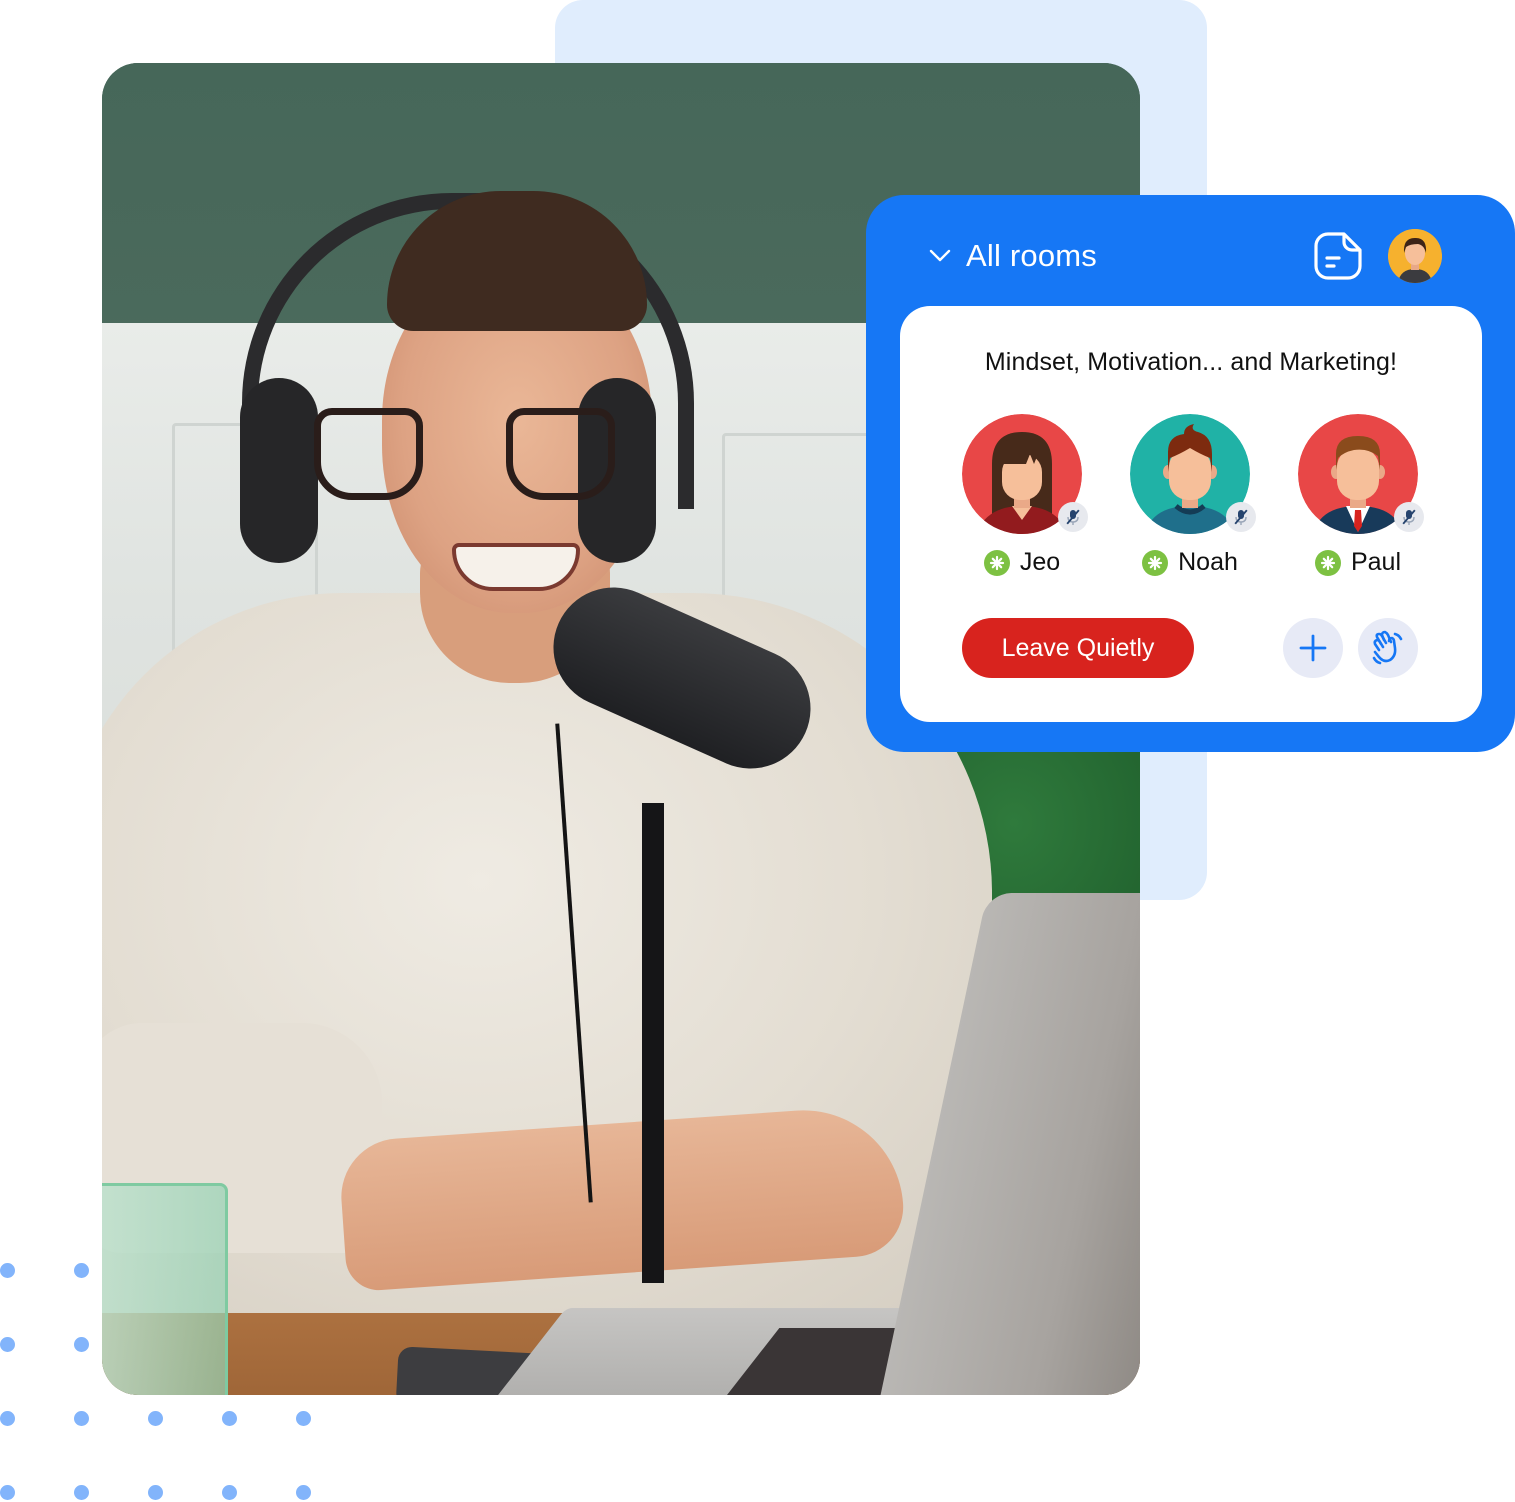  I want to click on all-rooms-toggle: All rooms, so click(1012, 256).